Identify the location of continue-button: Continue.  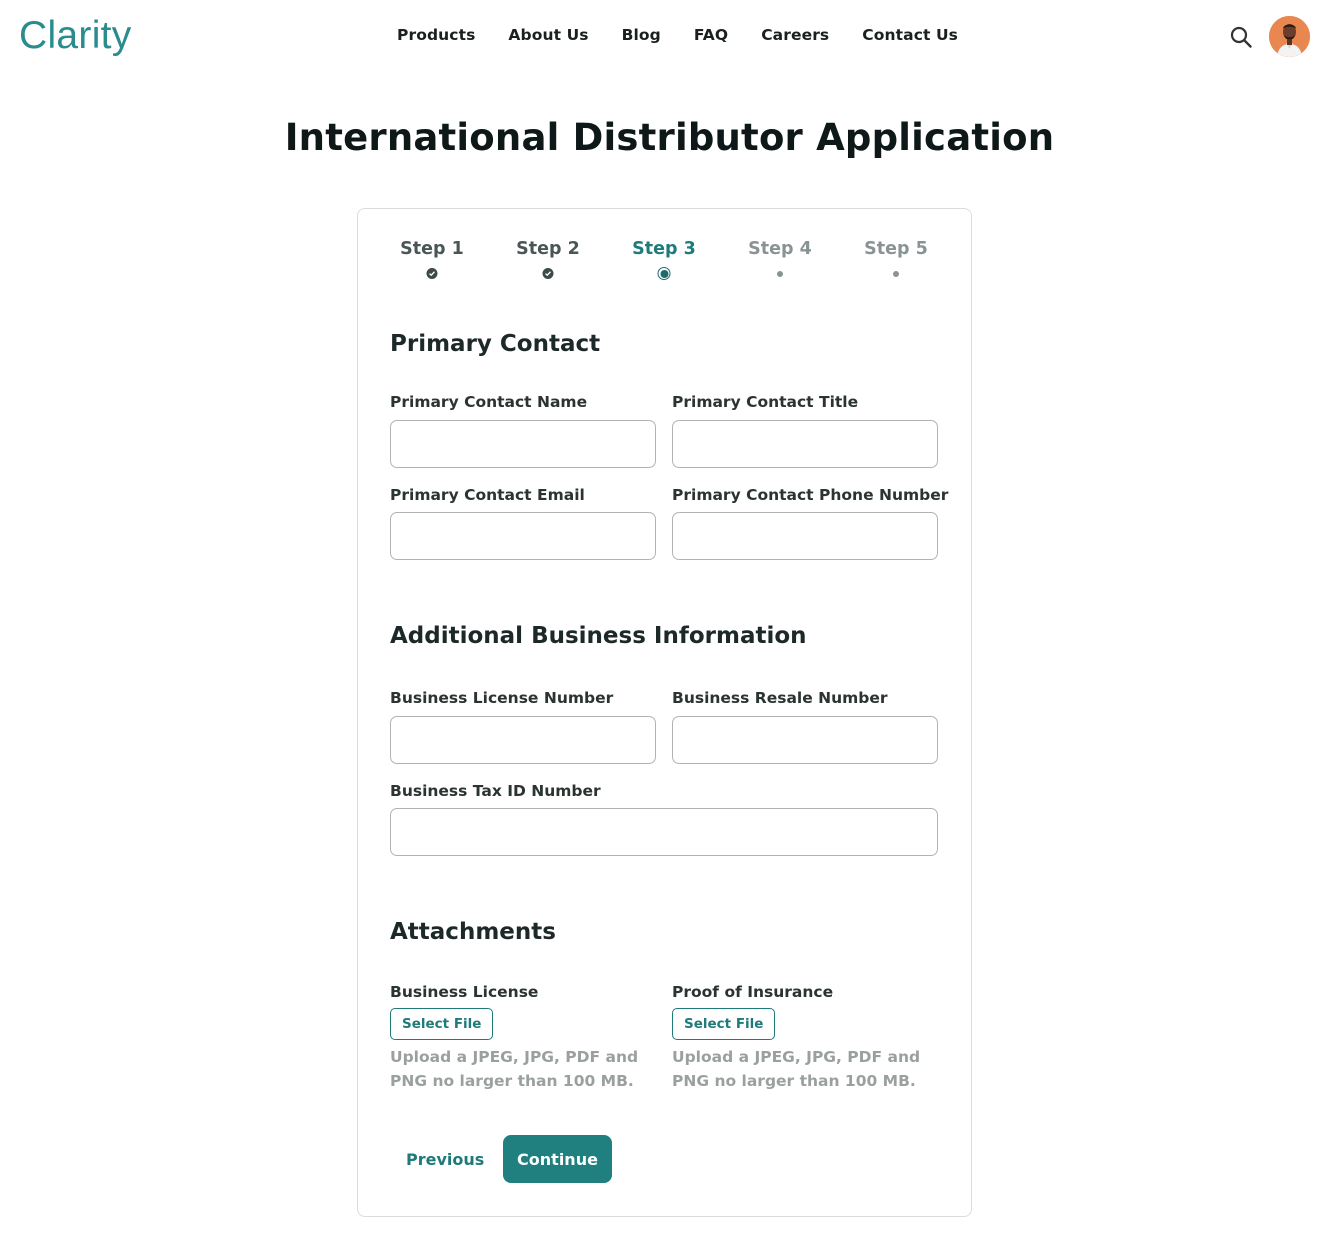
(557, 1159).